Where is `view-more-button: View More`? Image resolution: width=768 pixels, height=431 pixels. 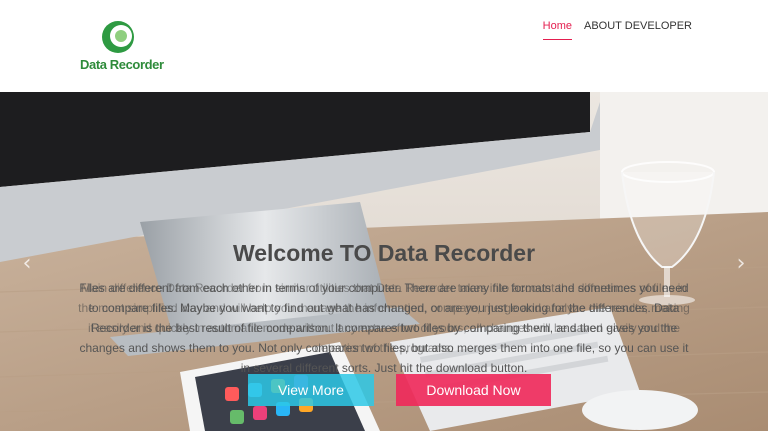
view-more-button: View More is located at coordinates (311, 390).